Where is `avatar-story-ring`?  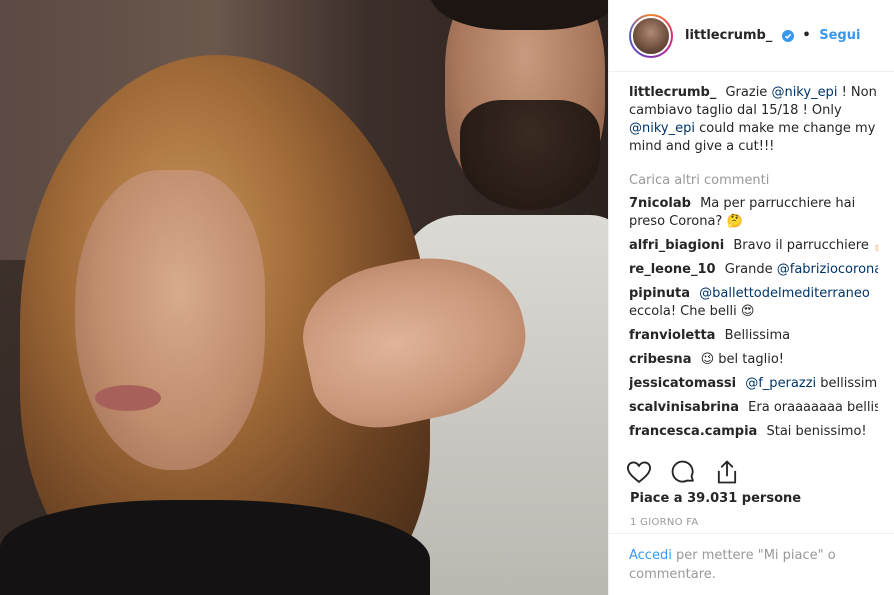
avatar-story-ring is located at coordinates (651, 35).